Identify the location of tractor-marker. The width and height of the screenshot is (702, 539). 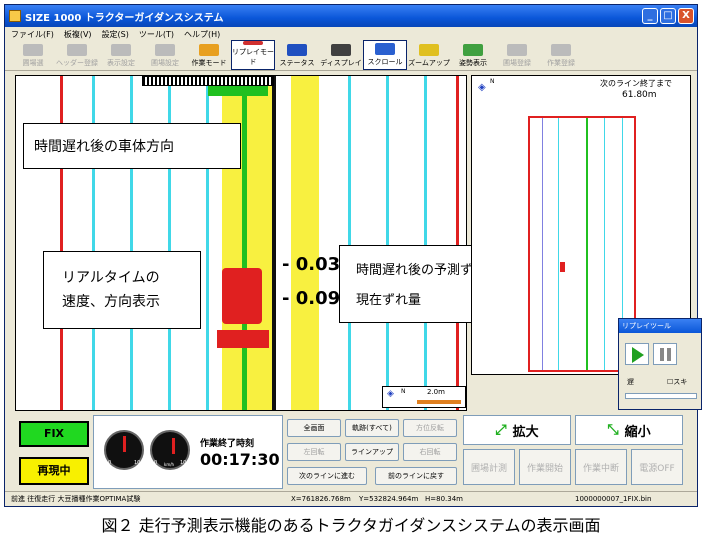
(562, 267).